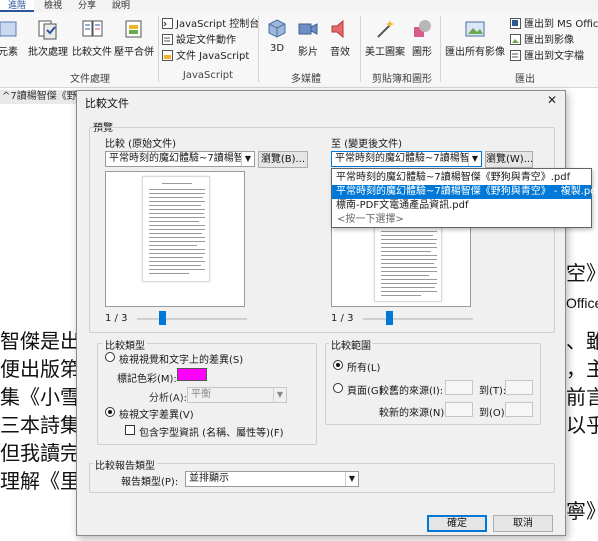 The width and height of the screenshot is (598, 541). Describe the element at coordinates (338, 388) in the screenshot. I see `radio-page-range` at that location.